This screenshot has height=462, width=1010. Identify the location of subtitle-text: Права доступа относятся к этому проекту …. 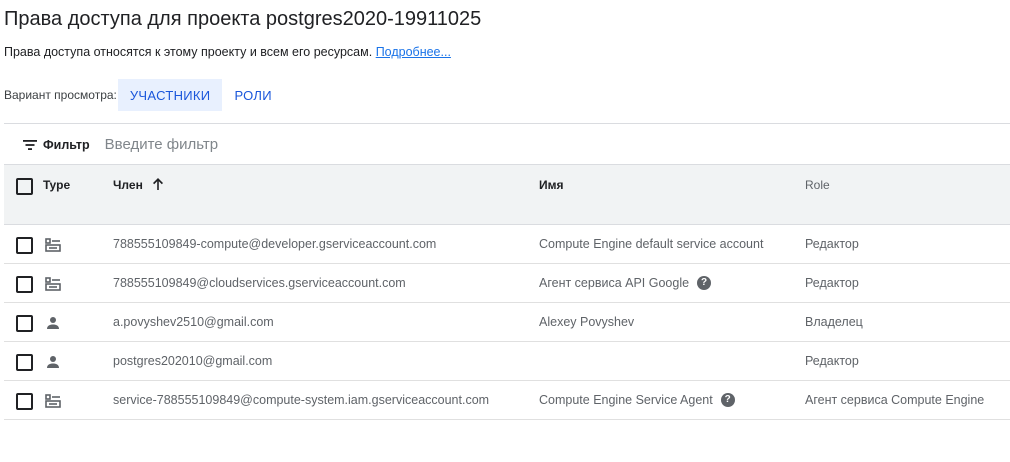
(188, 52).